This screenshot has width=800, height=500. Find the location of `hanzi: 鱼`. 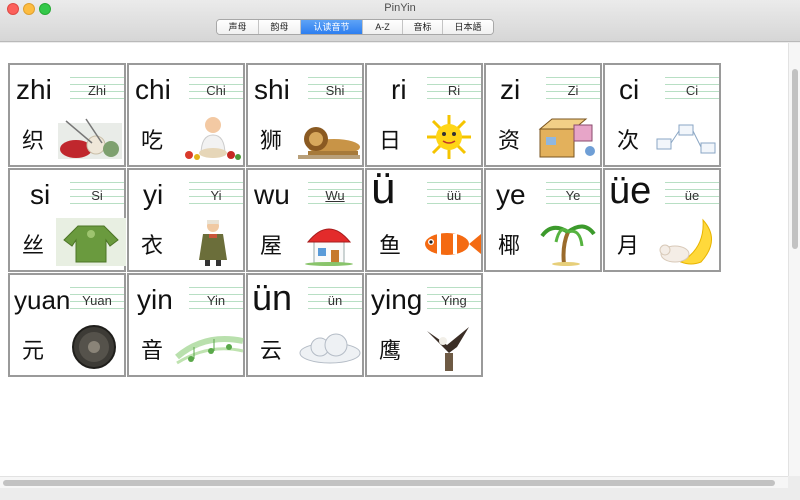

hanzi: 鱼 is located at coordinates (390, 246).